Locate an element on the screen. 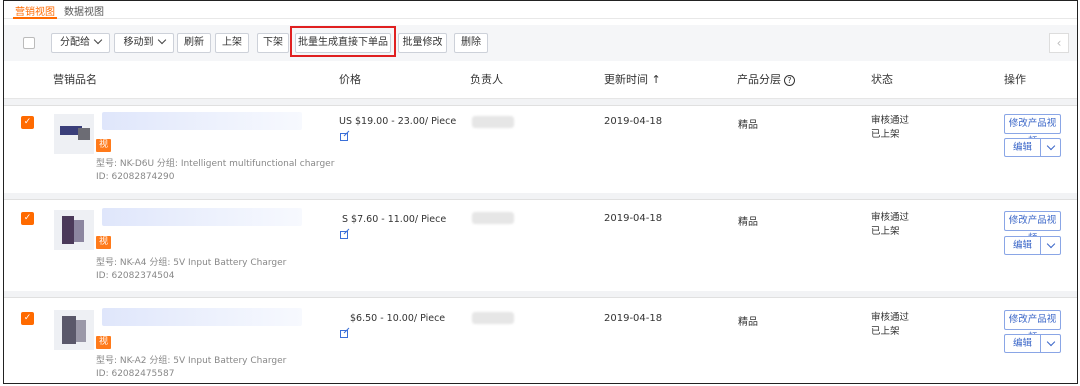 This screenshot has width=1080, height=386. assign-dropdown: 分配给 is located at coordinates (80, 43).